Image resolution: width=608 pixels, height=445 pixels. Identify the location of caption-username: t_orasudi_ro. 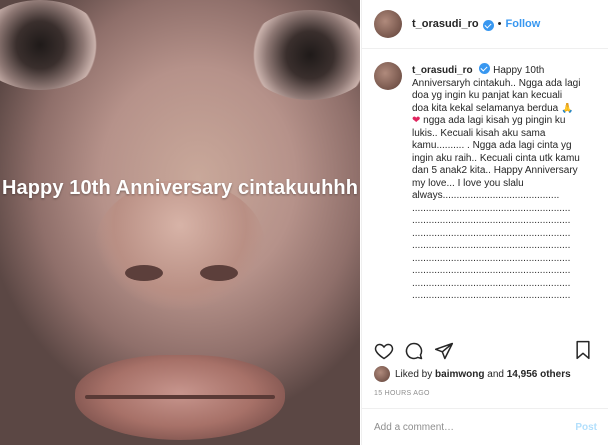
(442, 70).